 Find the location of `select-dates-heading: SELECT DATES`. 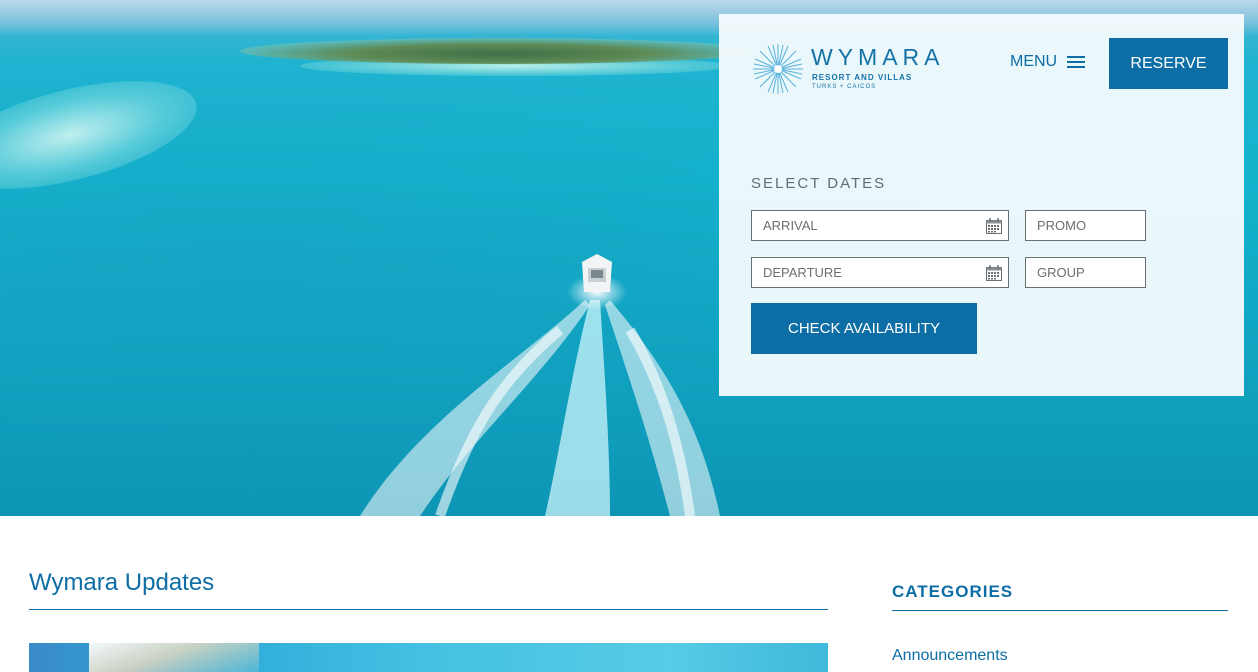

select-dates-heading: SELECT DATES is located at coordinates (819, 183).